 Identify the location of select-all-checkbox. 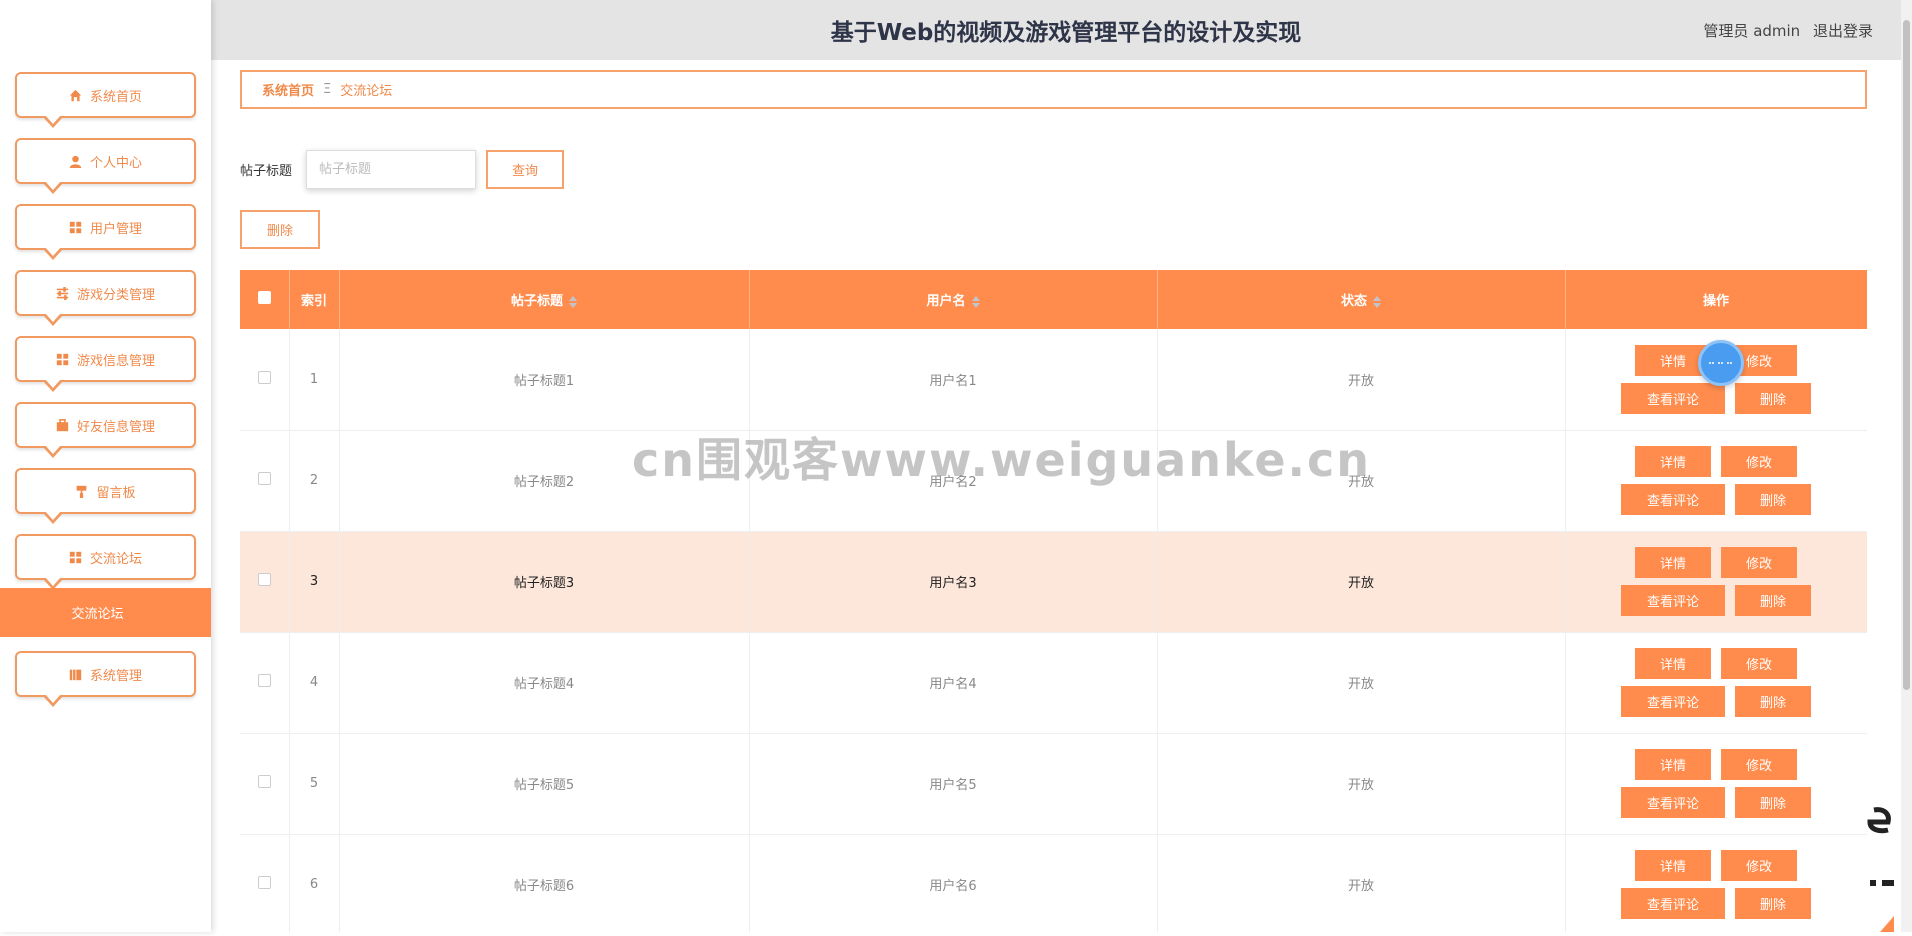
(264, 297).